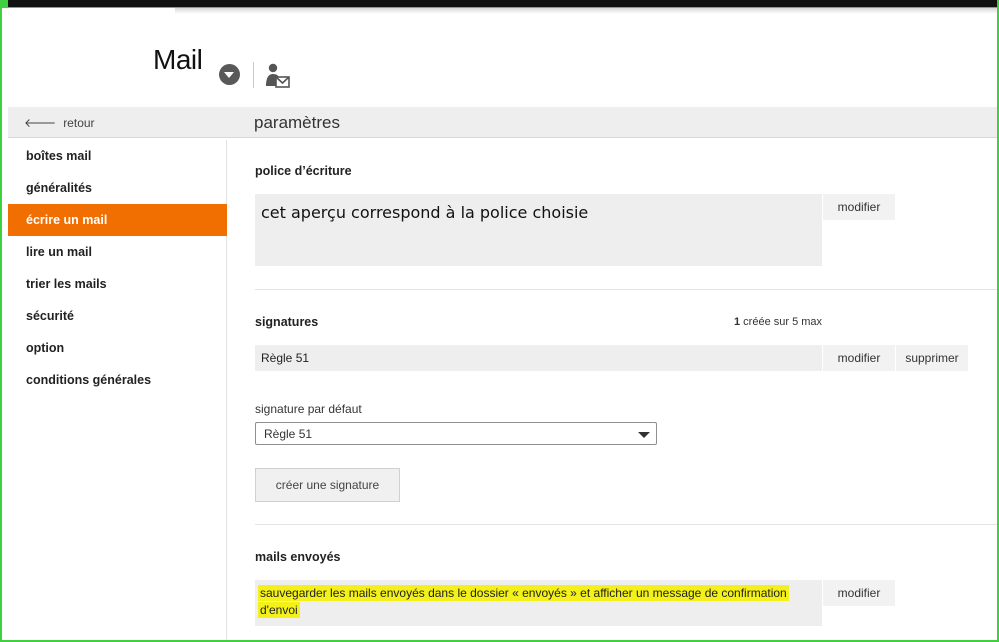 This screenshot has width=999, height=642. I want to click on app-header: Mail, so click(499, 60).